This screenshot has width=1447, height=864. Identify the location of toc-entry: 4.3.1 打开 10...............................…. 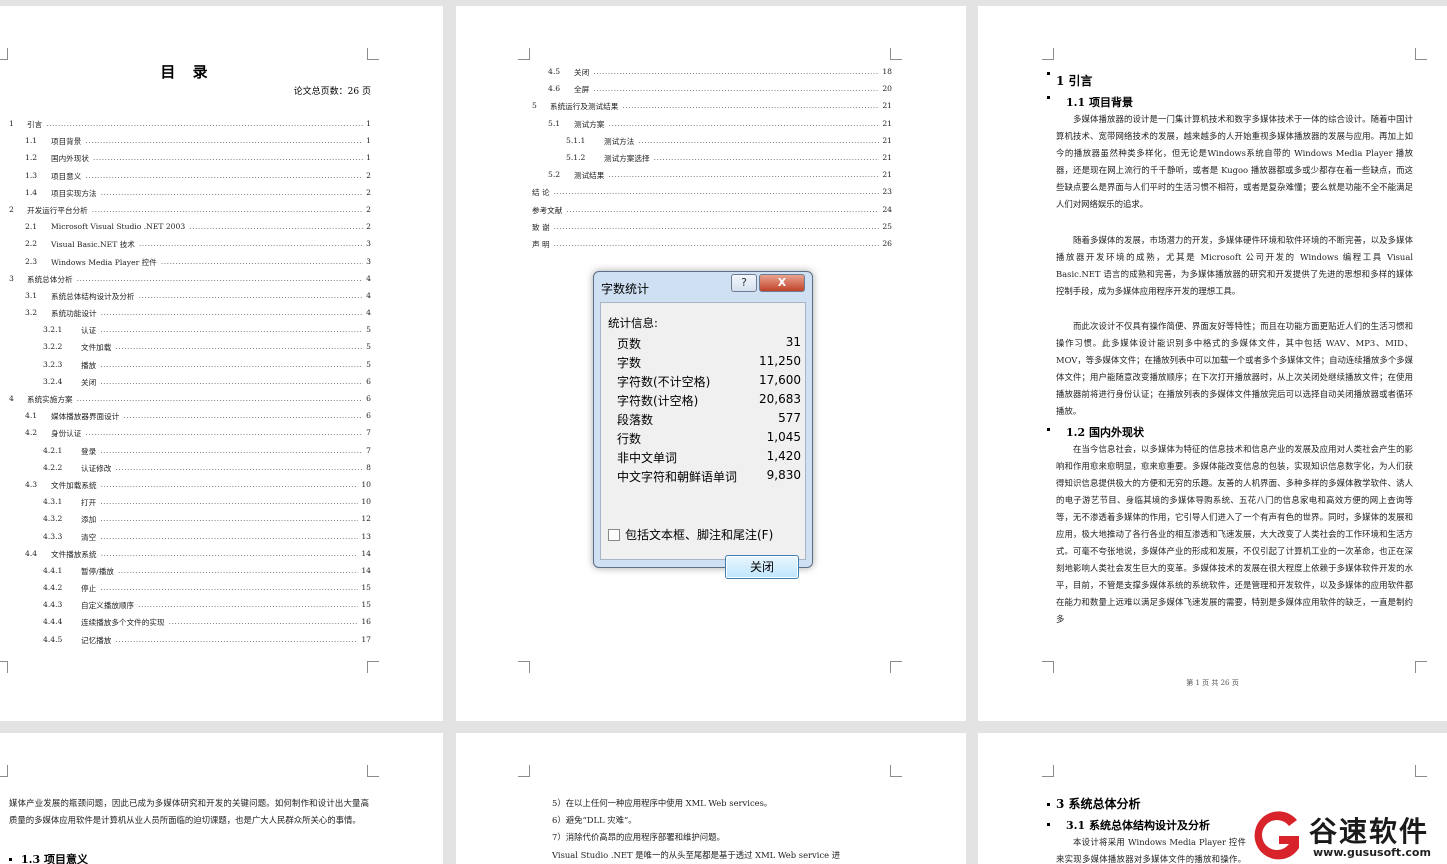
(190, 502).